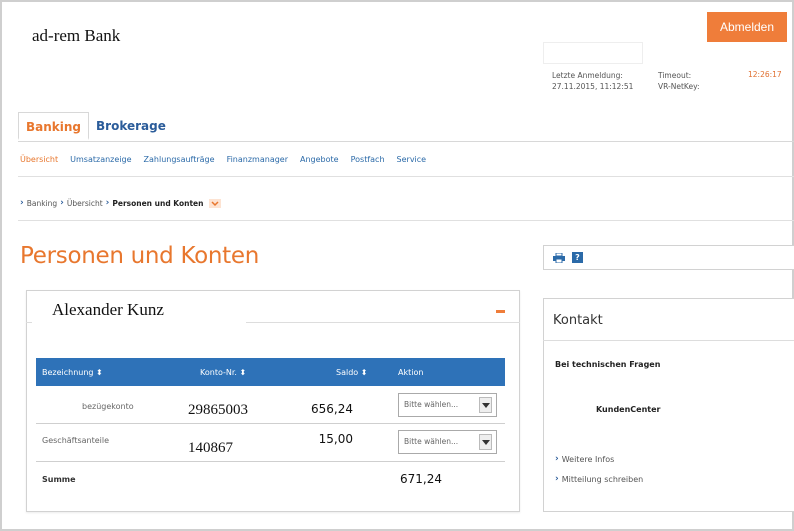 The height and width of the screenshot is (531, 794). Describe the element at coordinates (54, 126) in the screenshot. I see `tab-banking: Banking` at that location.